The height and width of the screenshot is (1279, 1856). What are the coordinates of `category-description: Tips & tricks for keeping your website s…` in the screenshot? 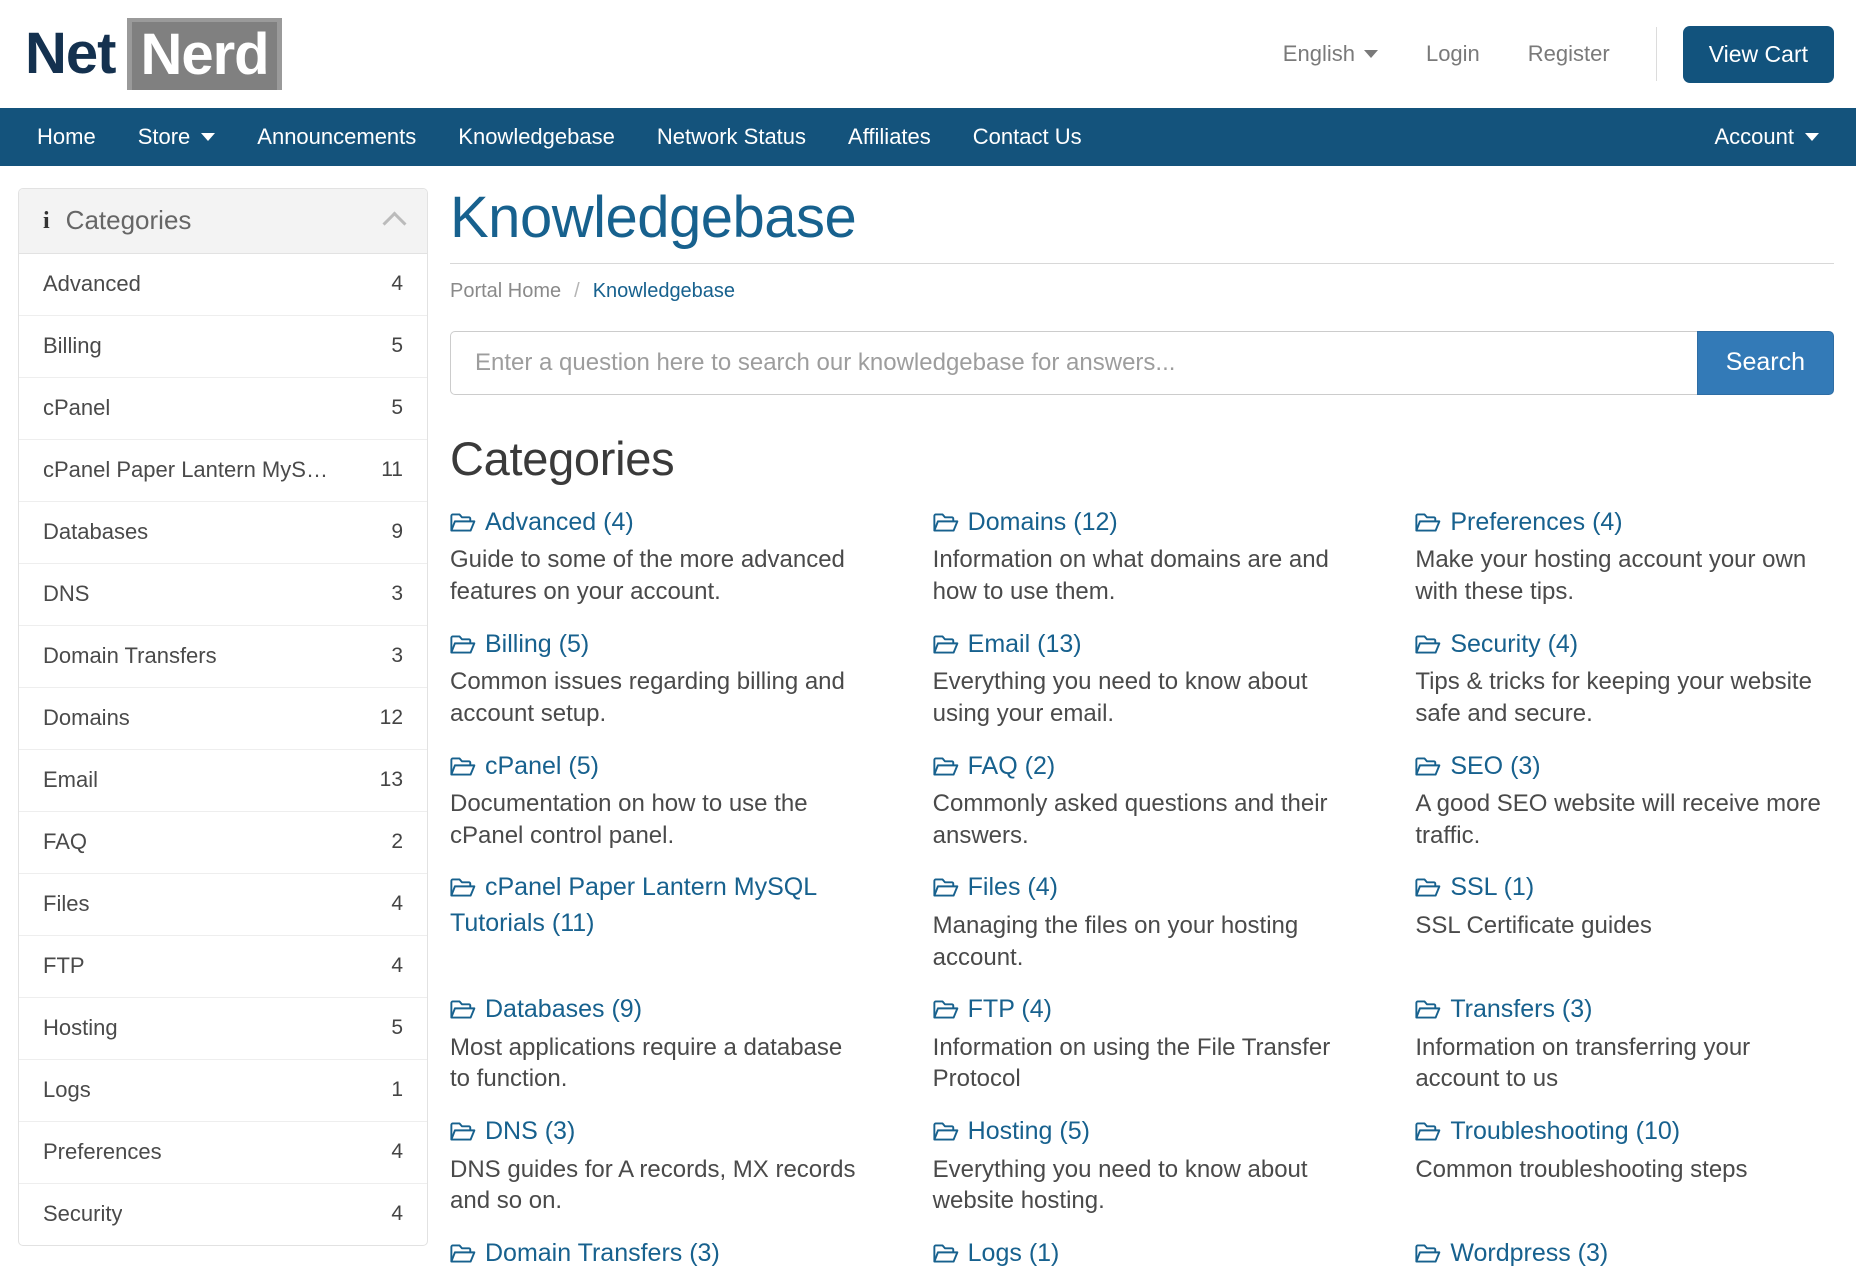 It's located at (1613, 697).